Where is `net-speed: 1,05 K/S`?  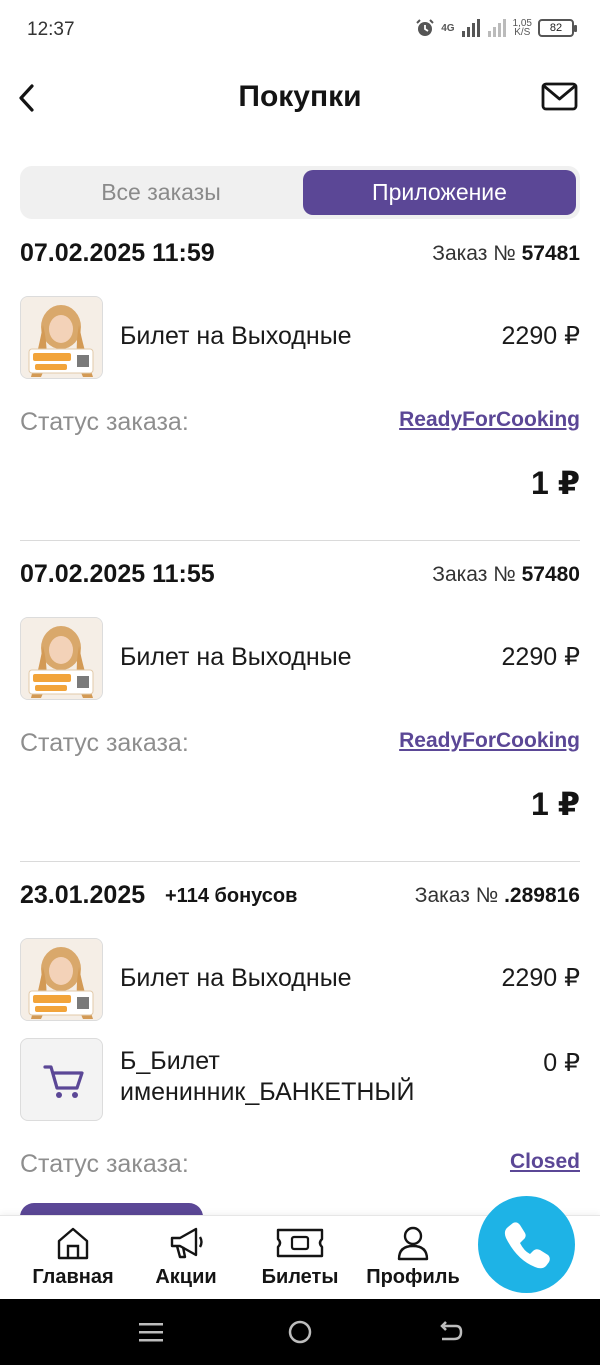
net-speed: 1,05 K/S is located at coordinates (522, 28).